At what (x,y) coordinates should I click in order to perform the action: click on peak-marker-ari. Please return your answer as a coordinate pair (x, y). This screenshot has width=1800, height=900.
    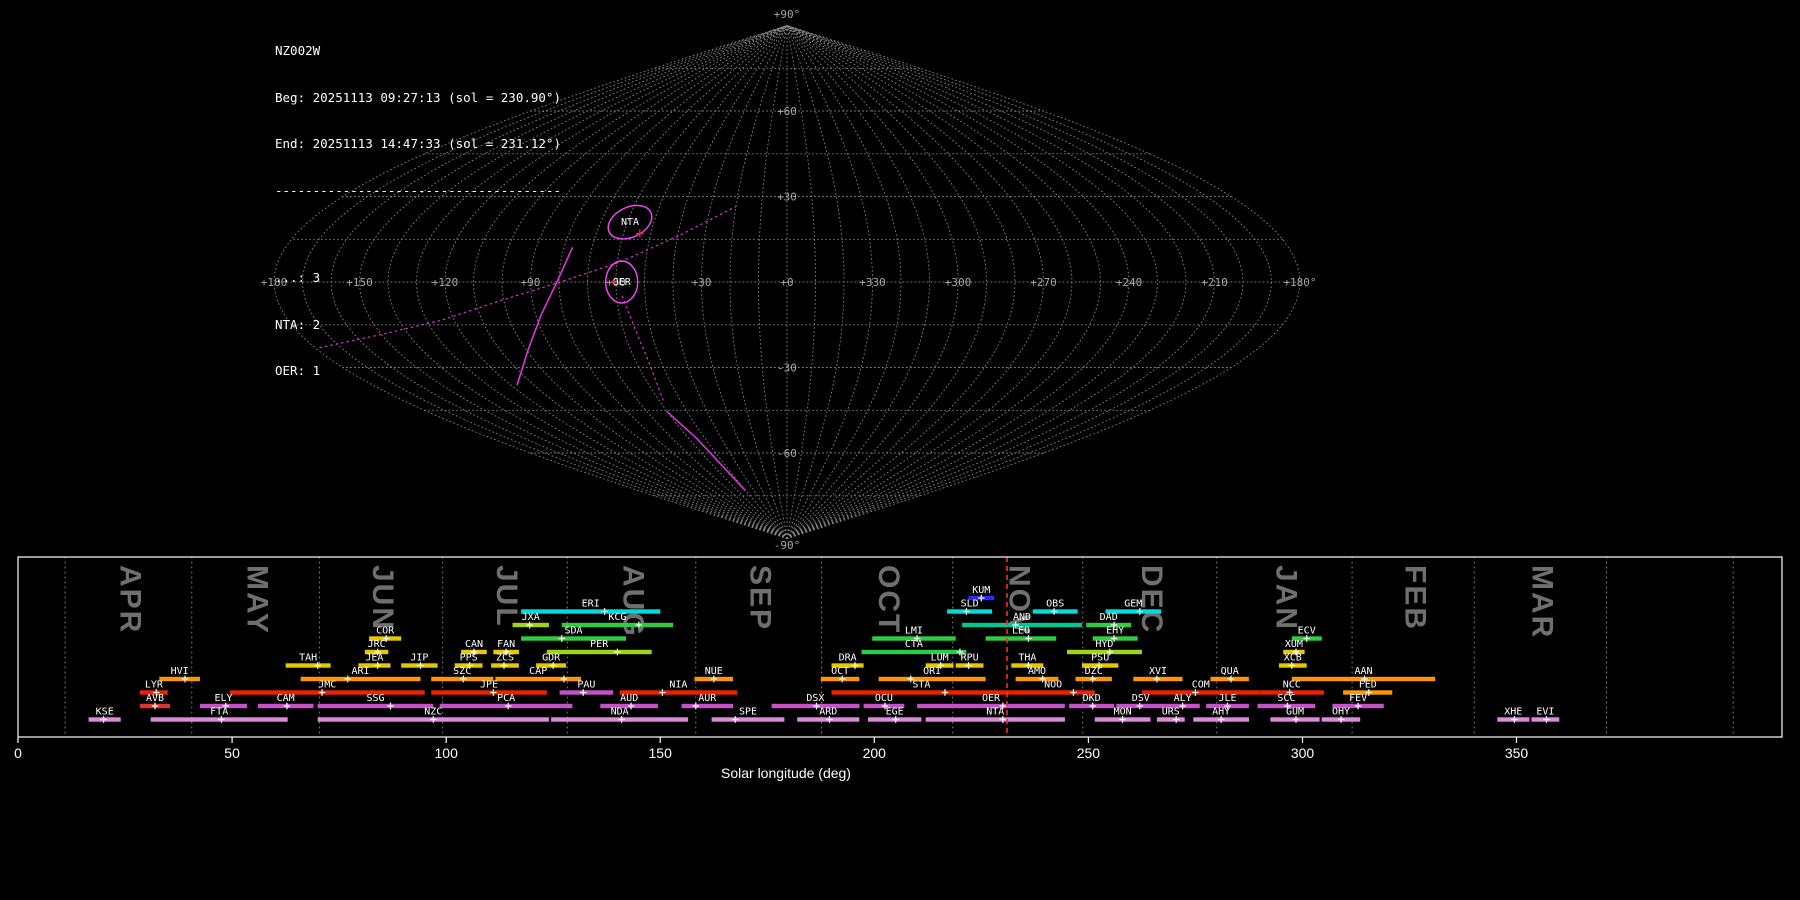
    Looking at the image, I should click on (347, 679).